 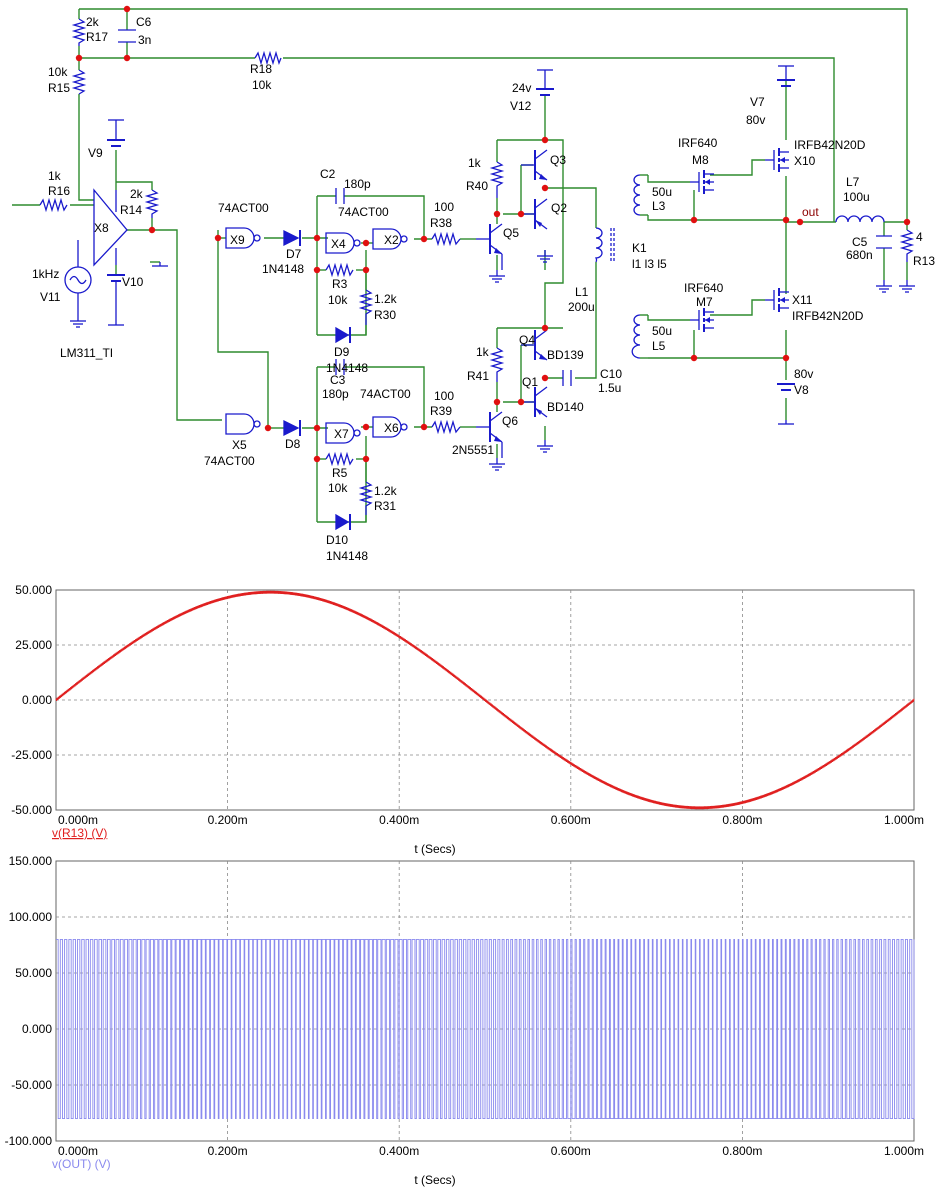 What do you see at coordinates (700, 160) in the screenshot?
I see `label-m8: M8` at bounding box center [700, 160].